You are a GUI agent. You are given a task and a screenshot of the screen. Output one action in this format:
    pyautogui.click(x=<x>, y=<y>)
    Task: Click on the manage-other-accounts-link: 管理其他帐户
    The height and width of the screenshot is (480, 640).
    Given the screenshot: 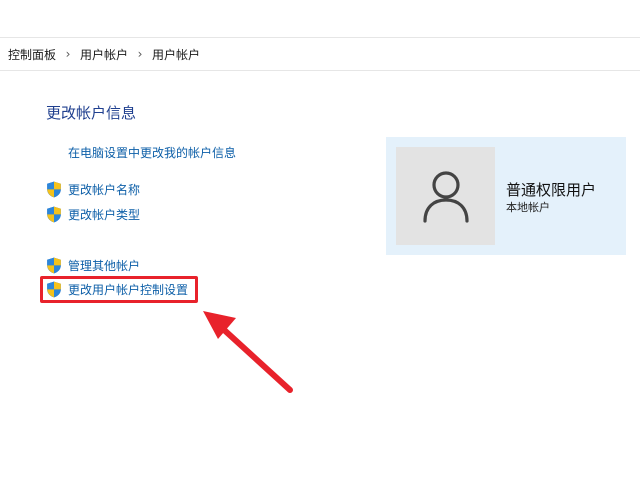 What is the action you would take?
    pyautogui.click(x=93, y=265)
    